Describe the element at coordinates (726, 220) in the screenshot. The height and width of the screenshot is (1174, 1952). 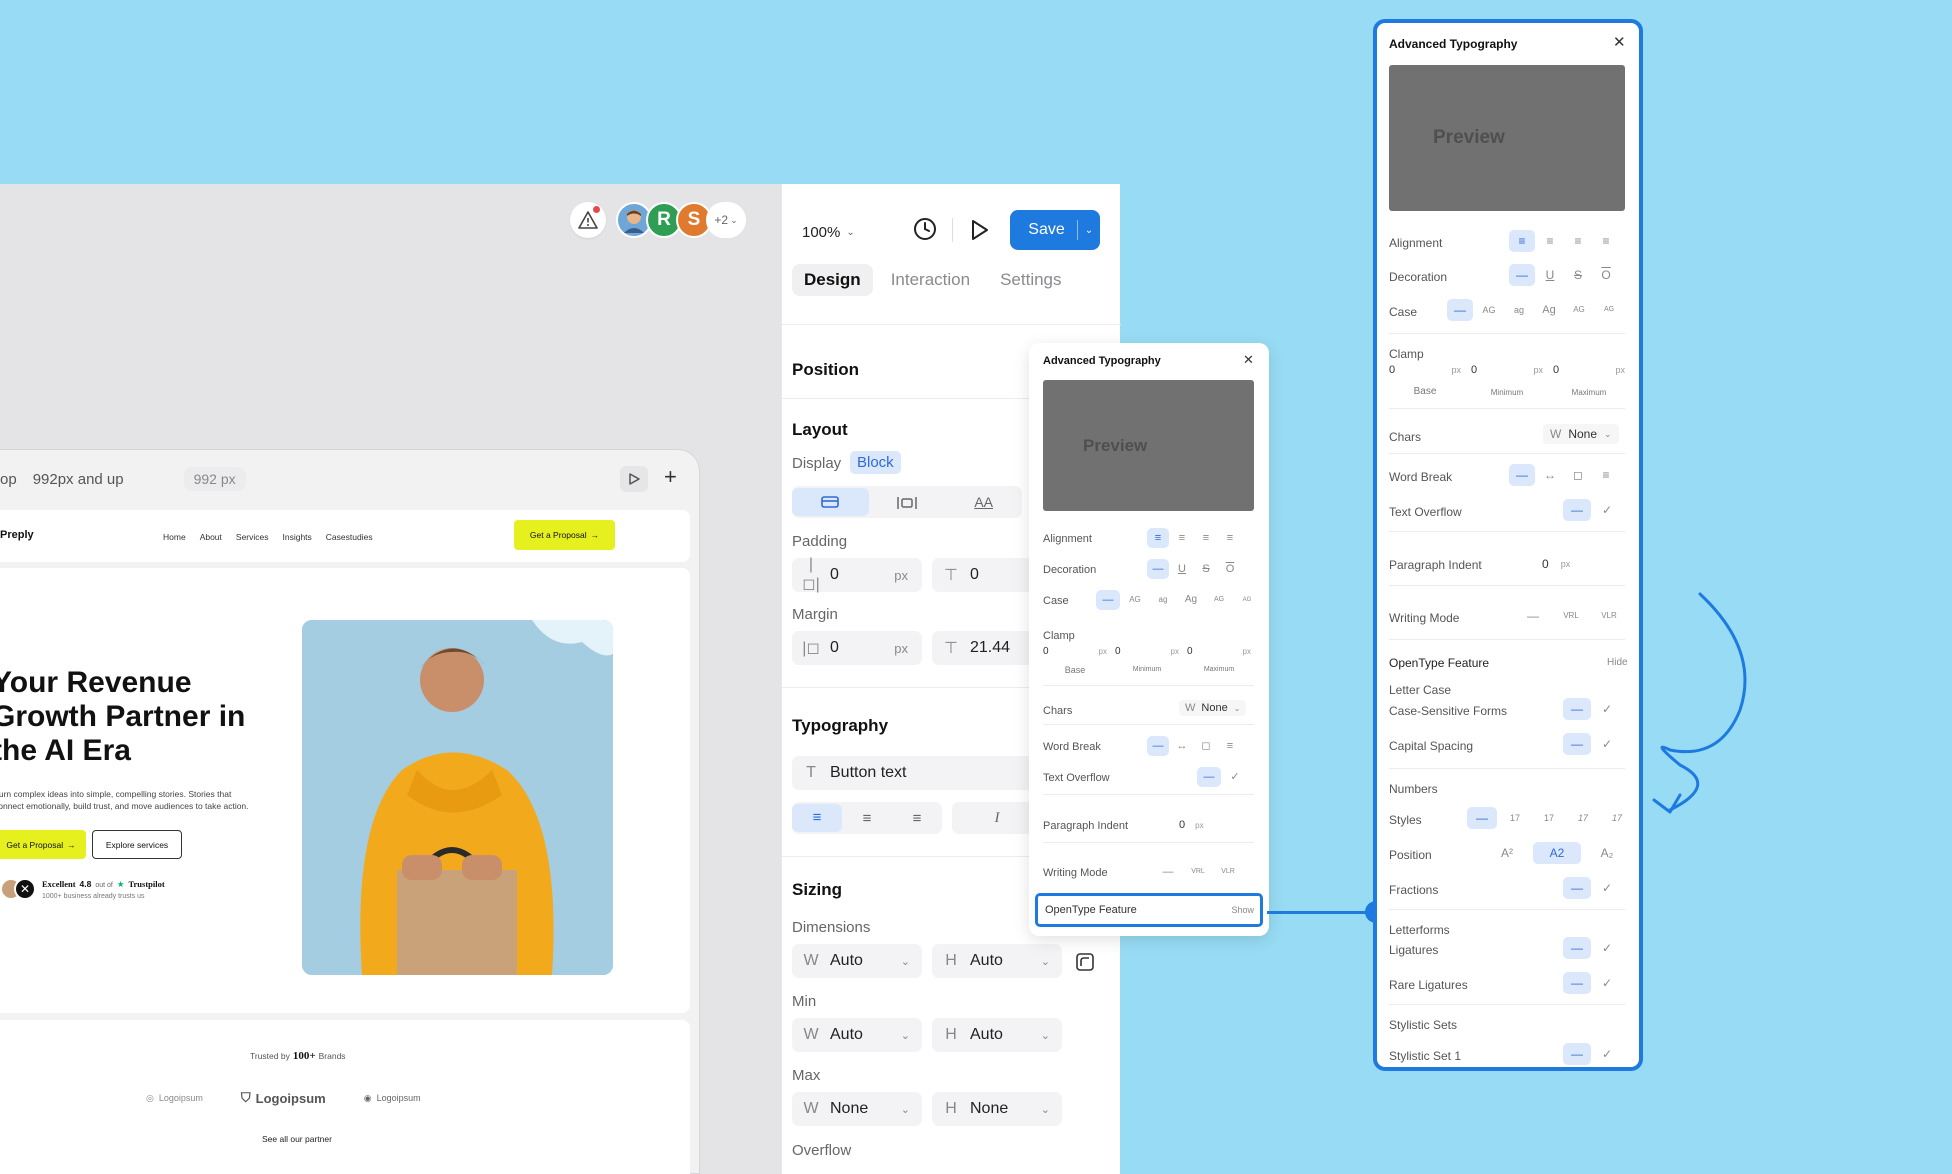
I see `more-collaborators-button: +2 ⌄` at that location.